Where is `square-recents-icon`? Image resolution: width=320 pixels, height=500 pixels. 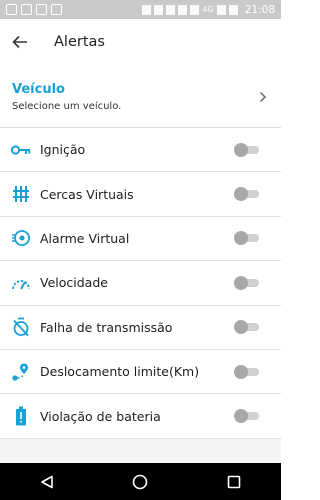
square-recents-icon is located at coordinates (234, 481).